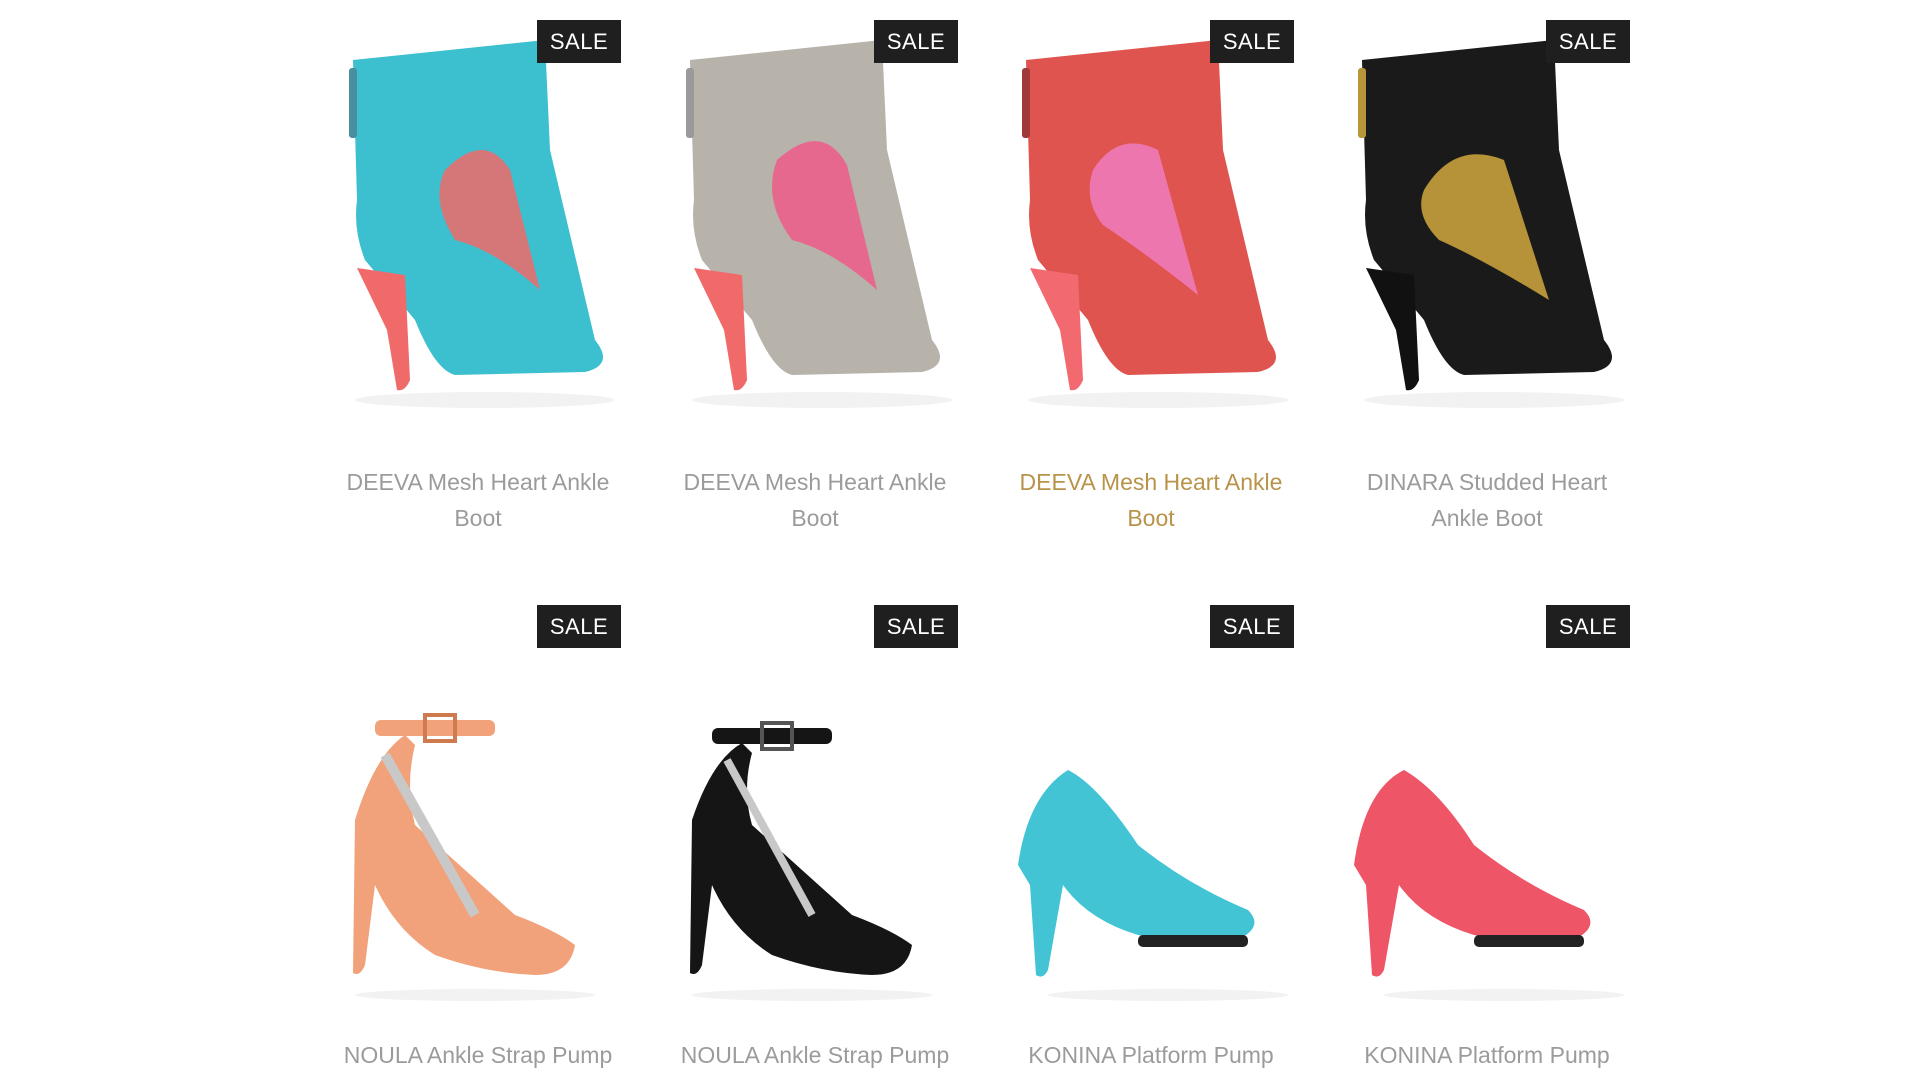  What do you see at coordinates (1487, 500) in the screenshot?
I see `product-title: DINARA Studded Heart Ankle Boot` at bounding box center [1487, 500].